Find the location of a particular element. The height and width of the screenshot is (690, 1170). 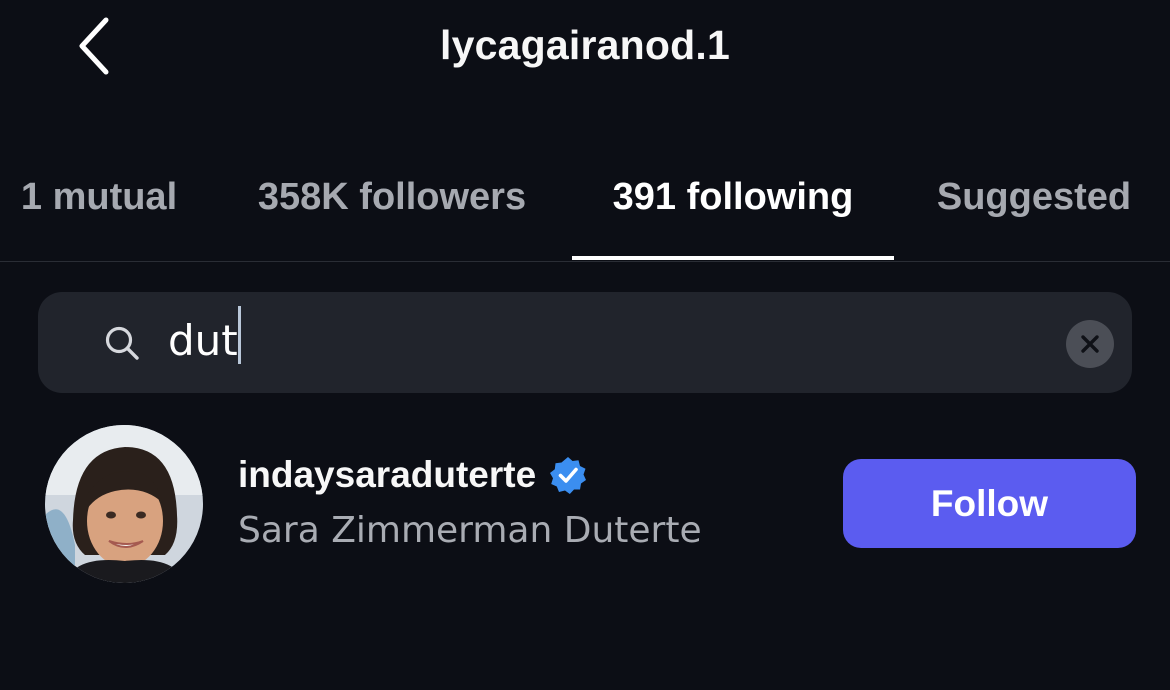

tab-mutual: 1 mutual is located at coordinates (99, 209).